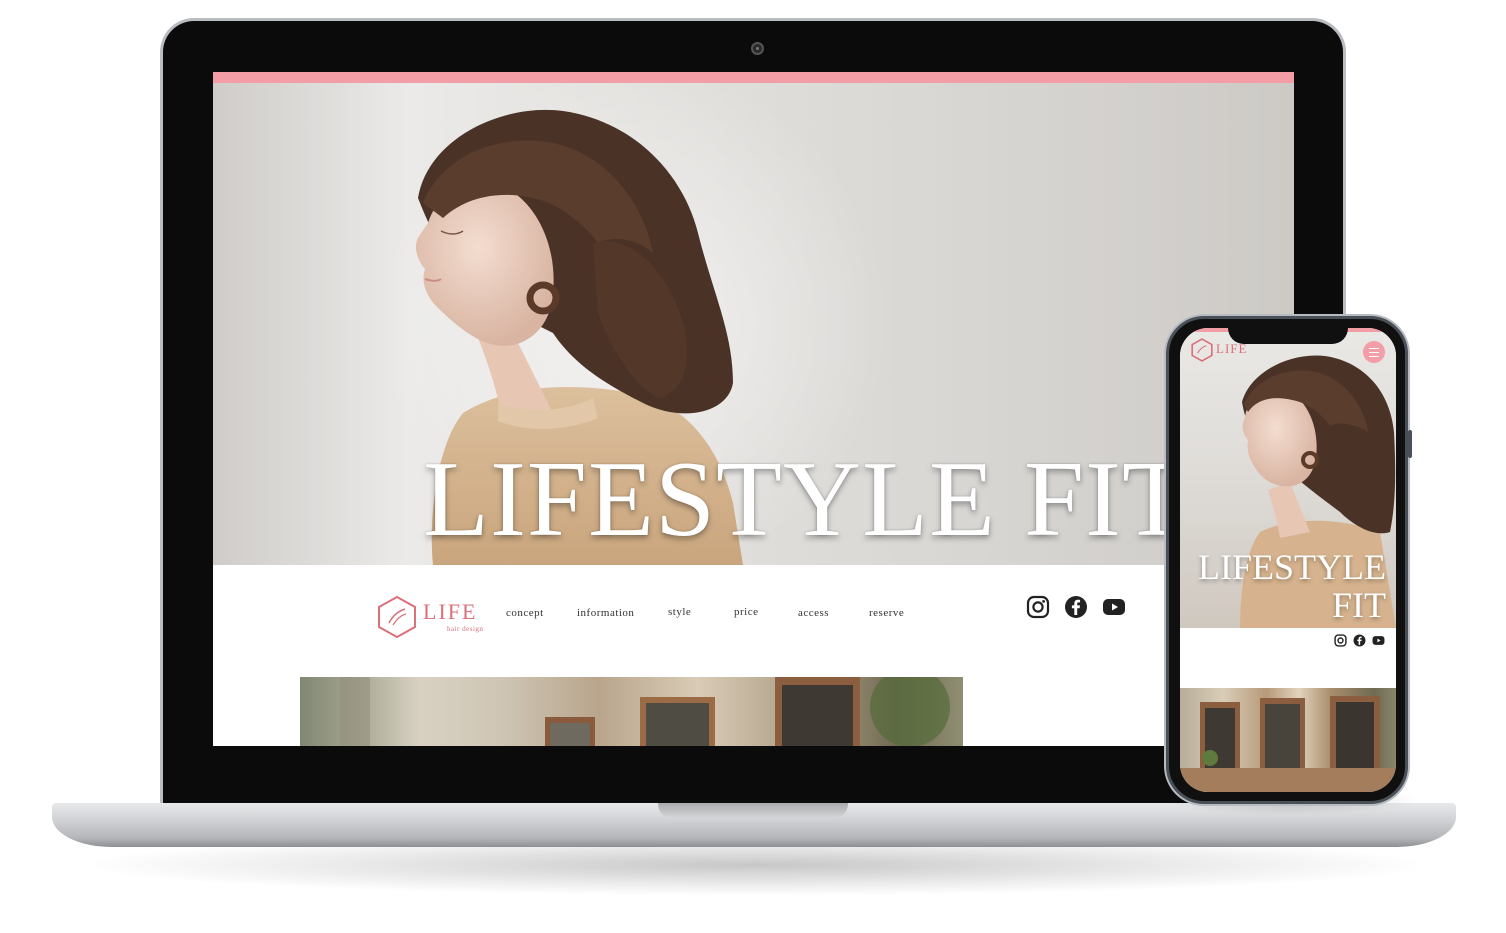 The width and height of the screenshot is (1506, 933). I want to click on nav-item-concept: concept, so click(525, 613).